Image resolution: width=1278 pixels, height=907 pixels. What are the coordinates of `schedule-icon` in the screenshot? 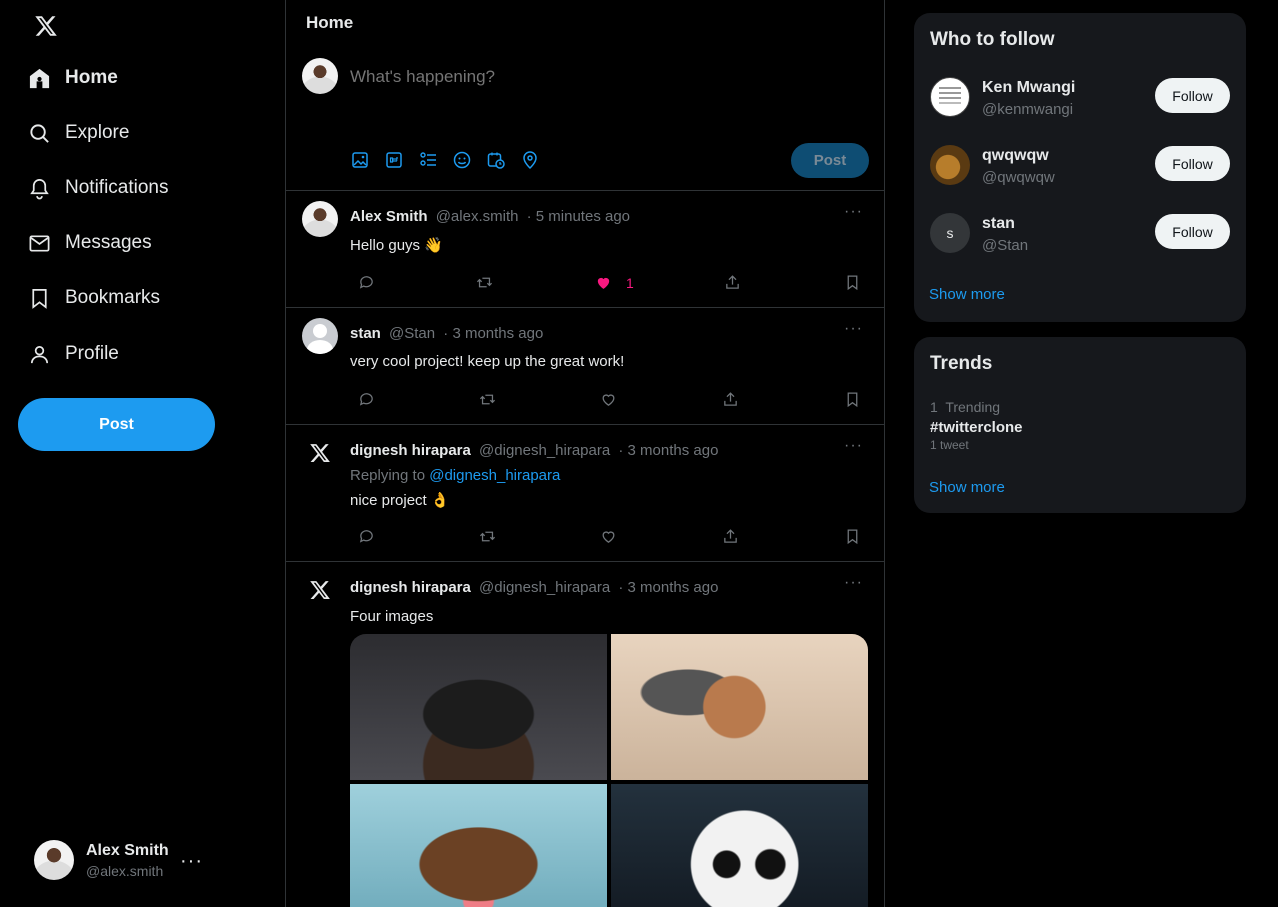 It's located at (496, 160).